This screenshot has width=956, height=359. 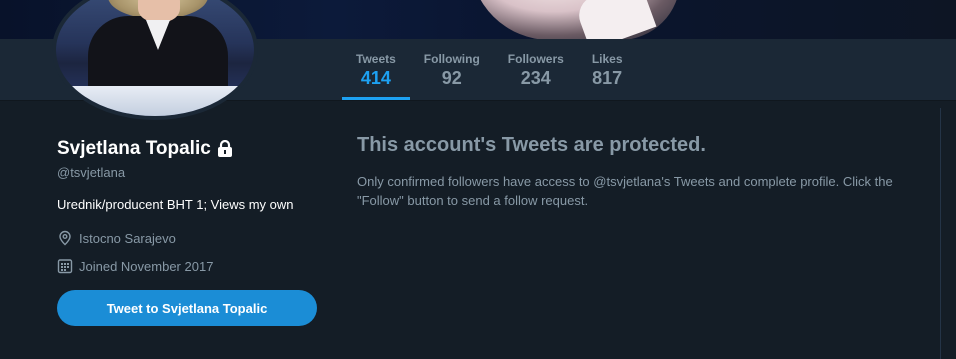 I want to click on stat-value: 817, so click(x=607, y=78).